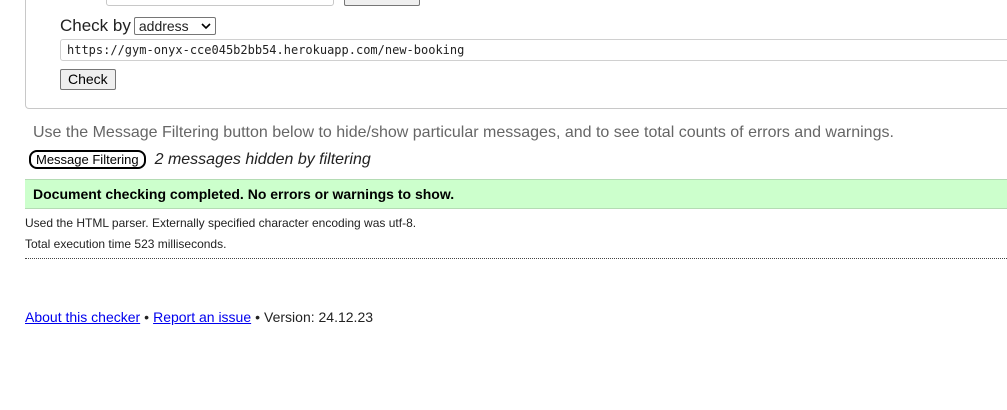 The width and height of the screenshot is (1007, 410). I want to click on upper-button, so click(382, 3).